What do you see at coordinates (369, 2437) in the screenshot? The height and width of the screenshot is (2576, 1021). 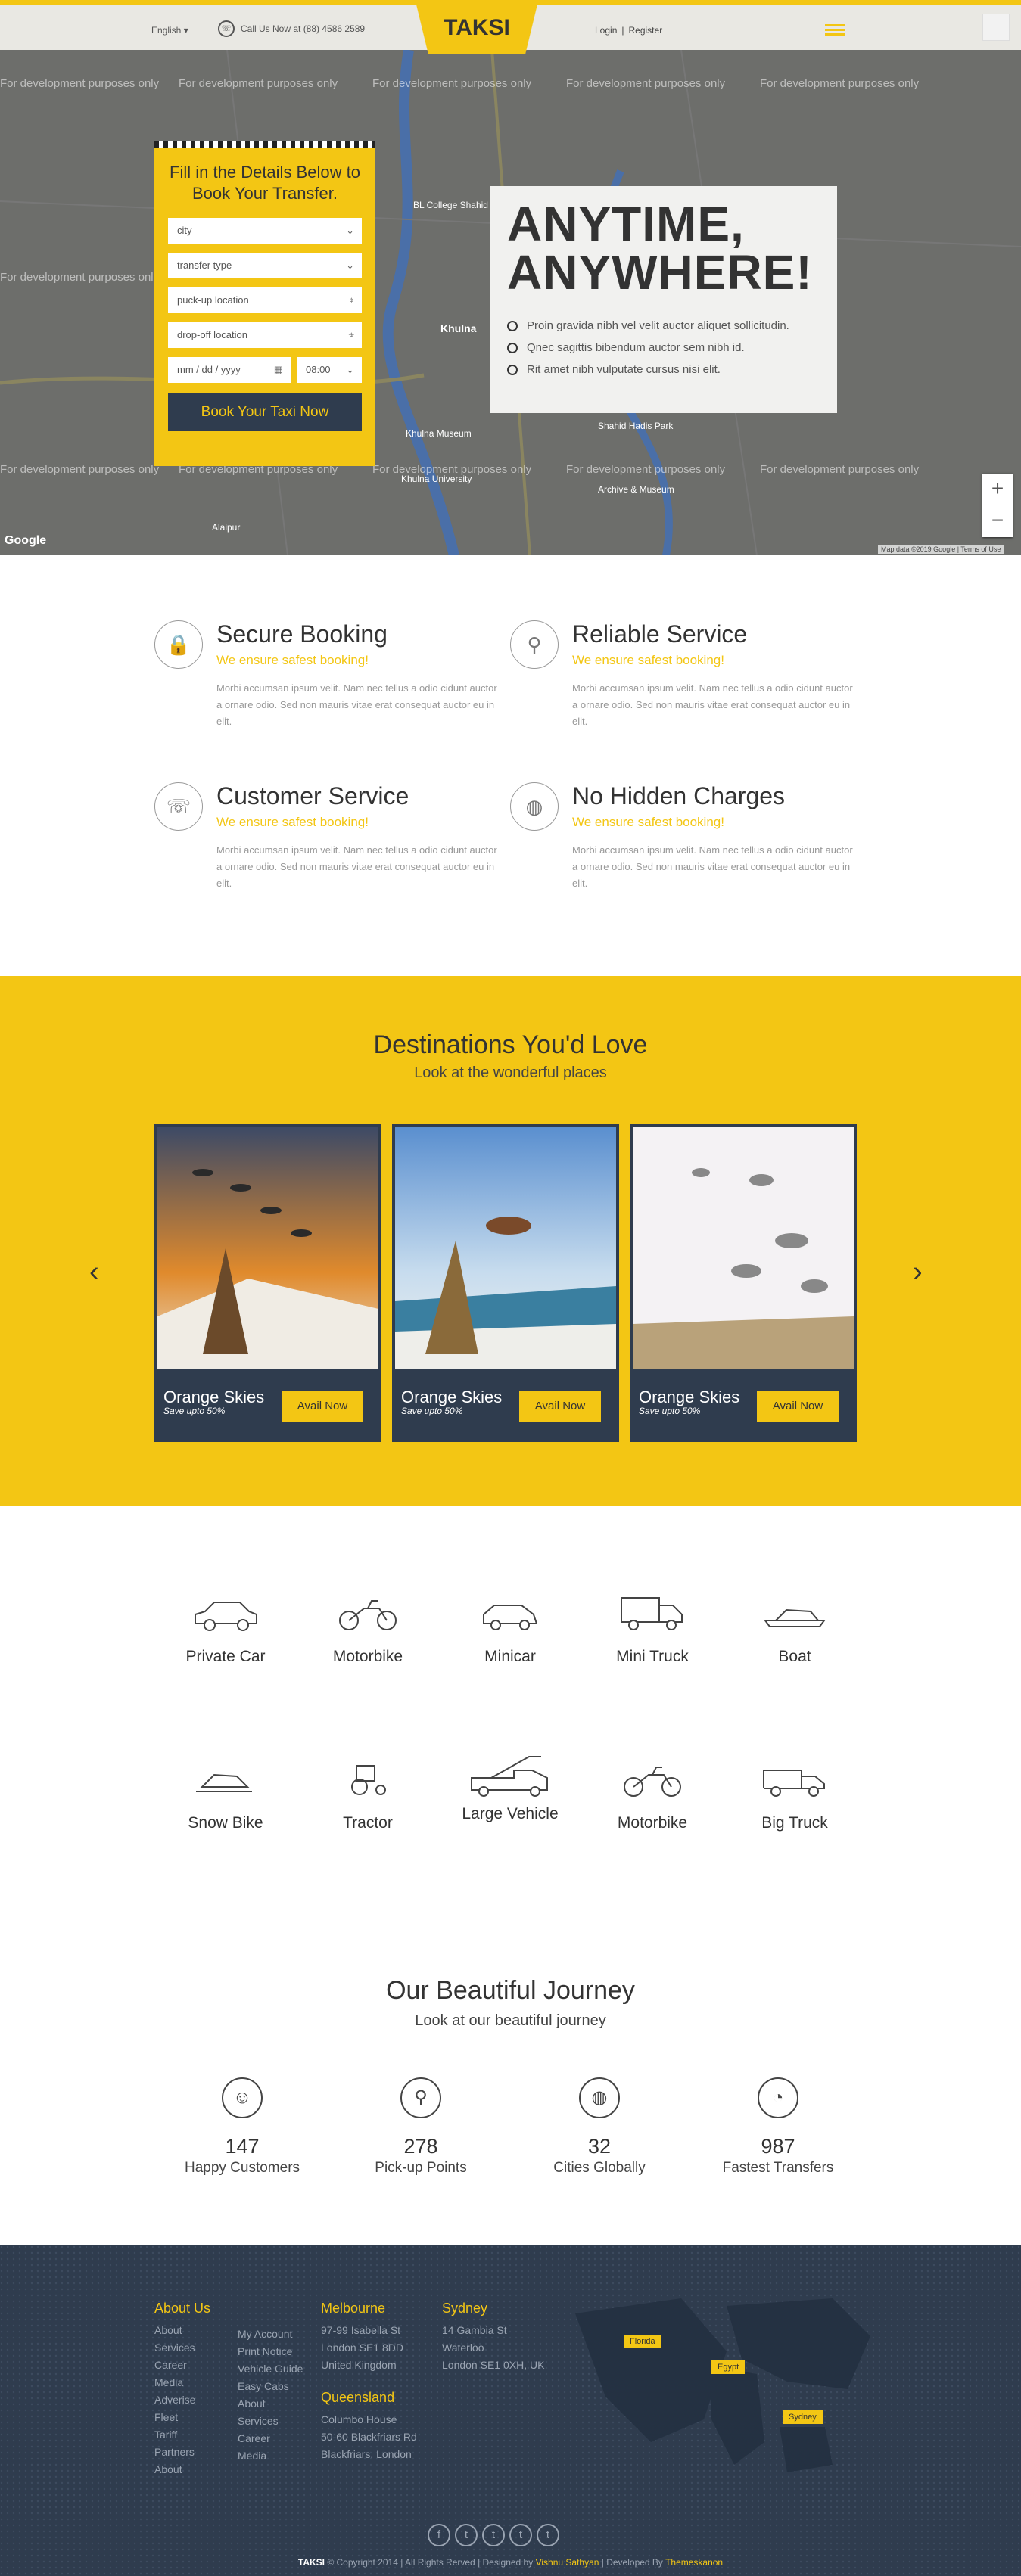 I see `address-line: 50-60 Blackfriars Rd` at bounding box center [369, 2437].